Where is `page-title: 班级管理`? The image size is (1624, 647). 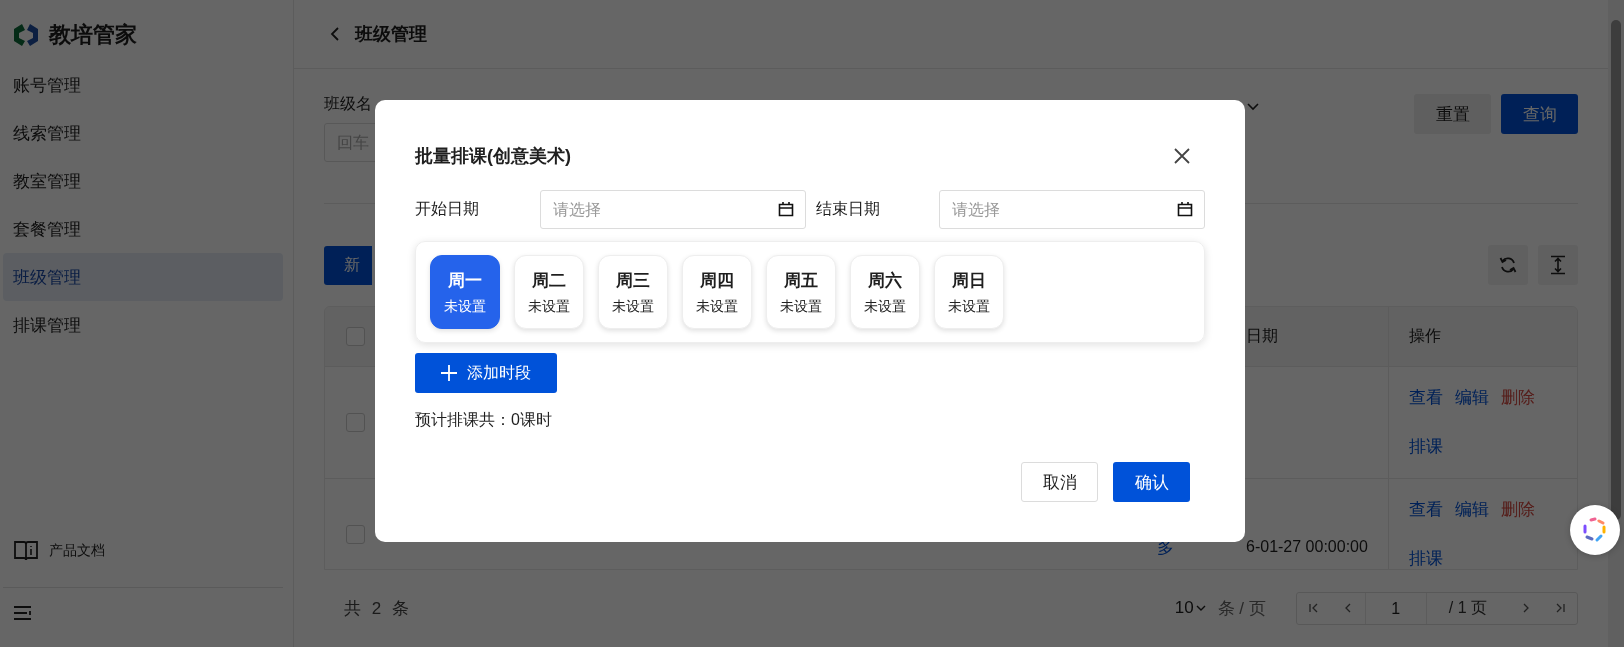
page-title: 班级管理 is located at coordinates (391, 34).